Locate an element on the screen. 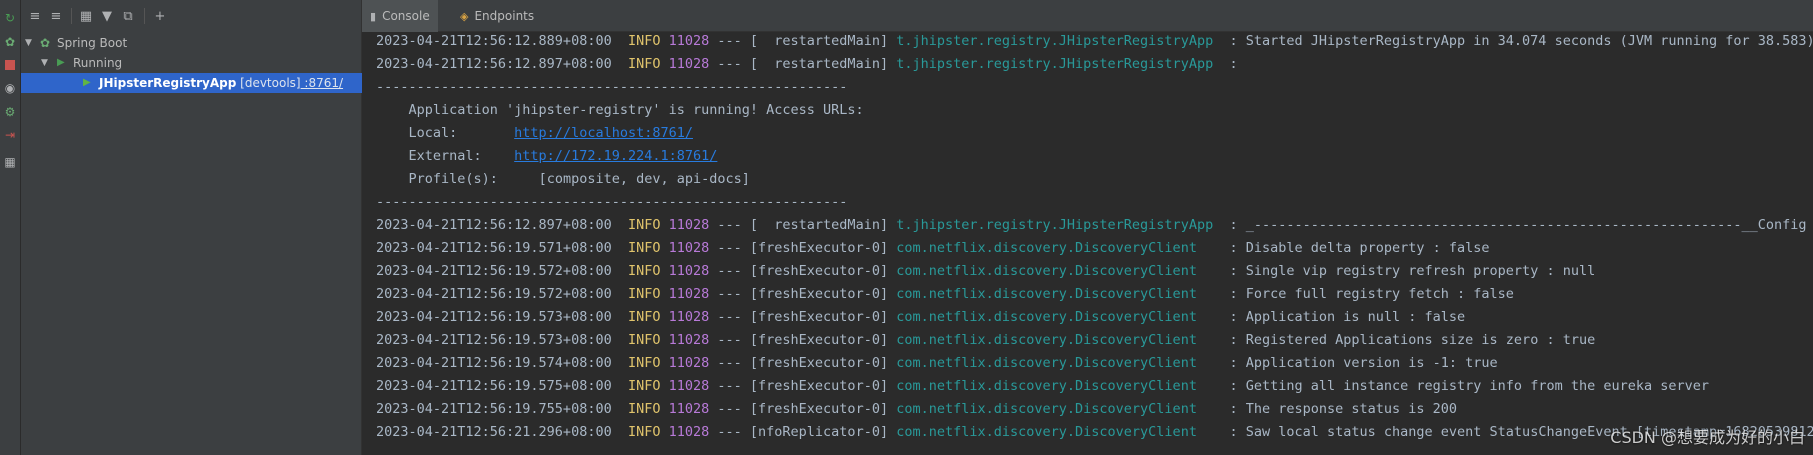 The image size is (1813, 455). layout-icon: ▦ is located at coordinates (10, 162).